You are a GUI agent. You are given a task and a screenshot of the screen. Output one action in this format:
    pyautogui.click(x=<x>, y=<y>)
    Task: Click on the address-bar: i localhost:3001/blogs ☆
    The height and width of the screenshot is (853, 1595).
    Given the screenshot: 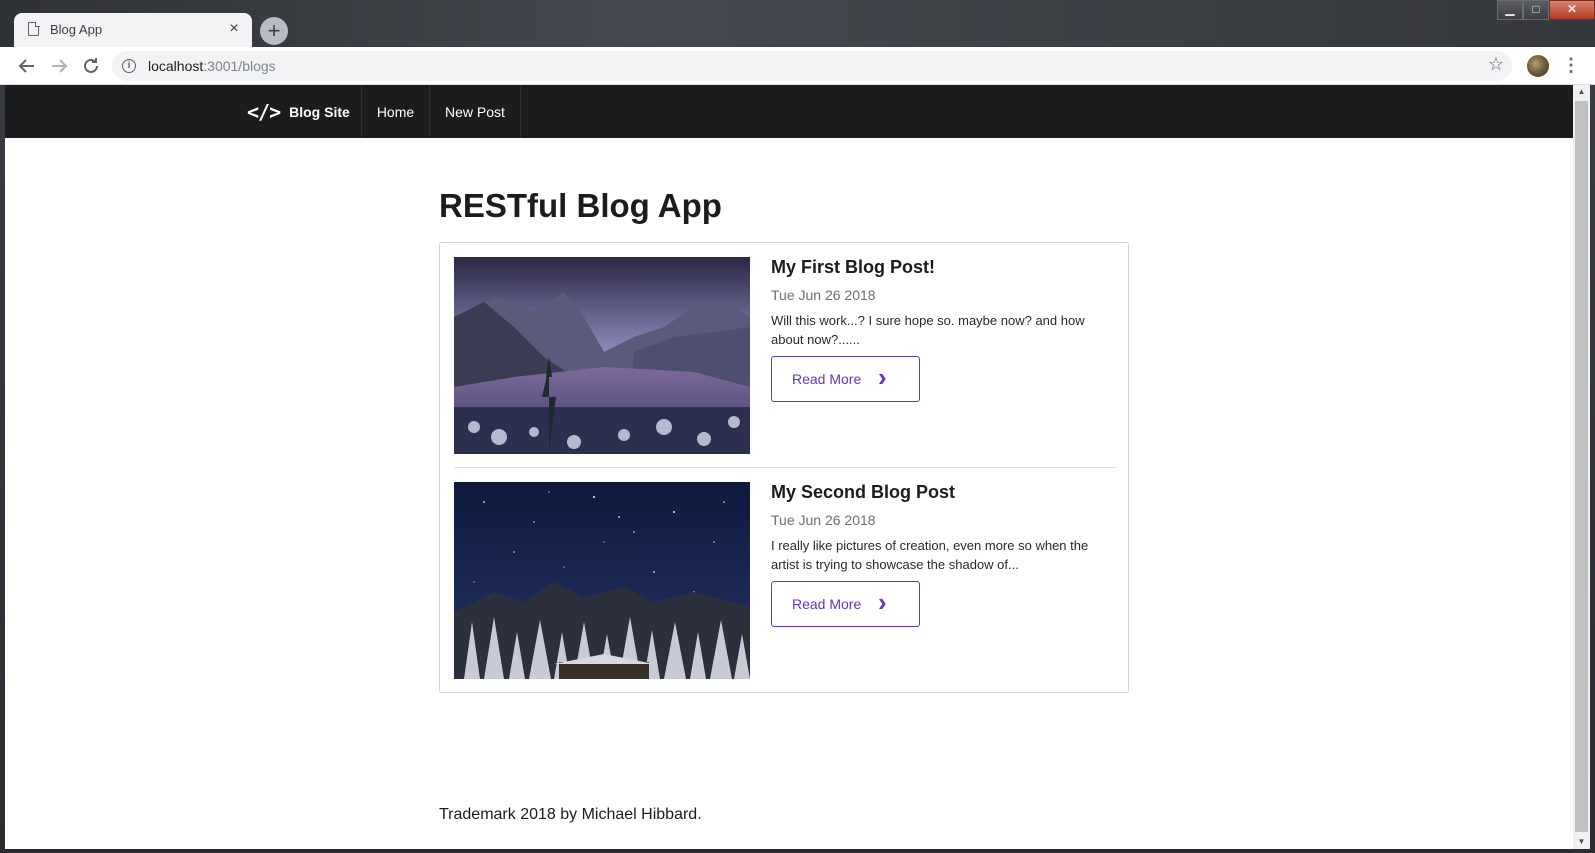 What is the action you would take?
    pyautogui.click(x=812, y=66)
    